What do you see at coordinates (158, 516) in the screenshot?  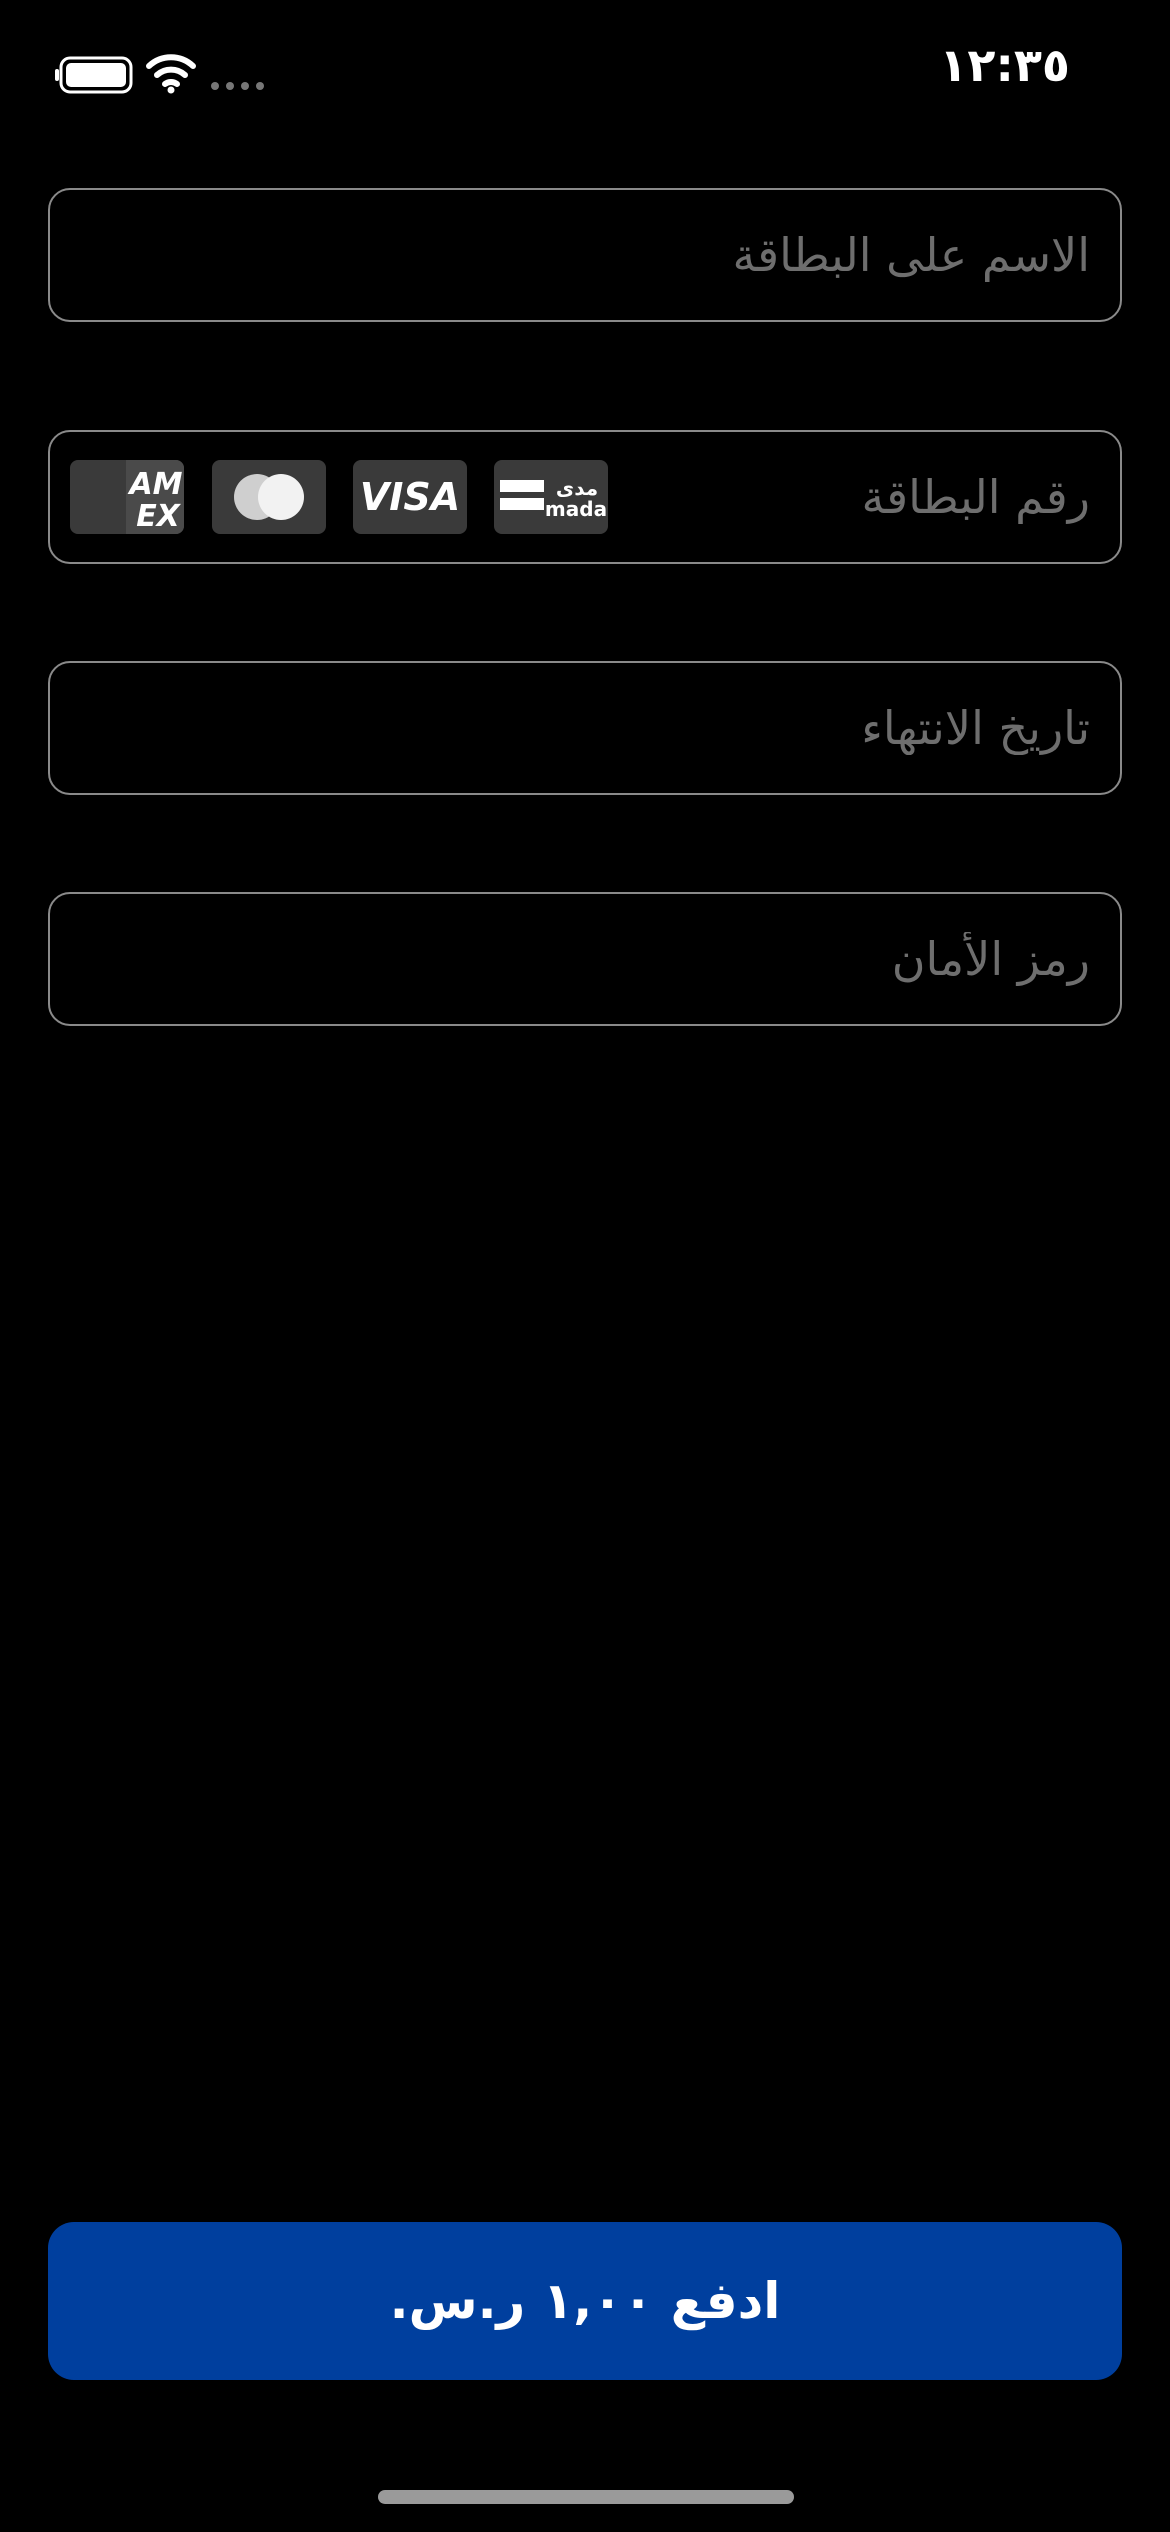 I see `amex-logo-bottom: EX` at bounding box center [158, 516].